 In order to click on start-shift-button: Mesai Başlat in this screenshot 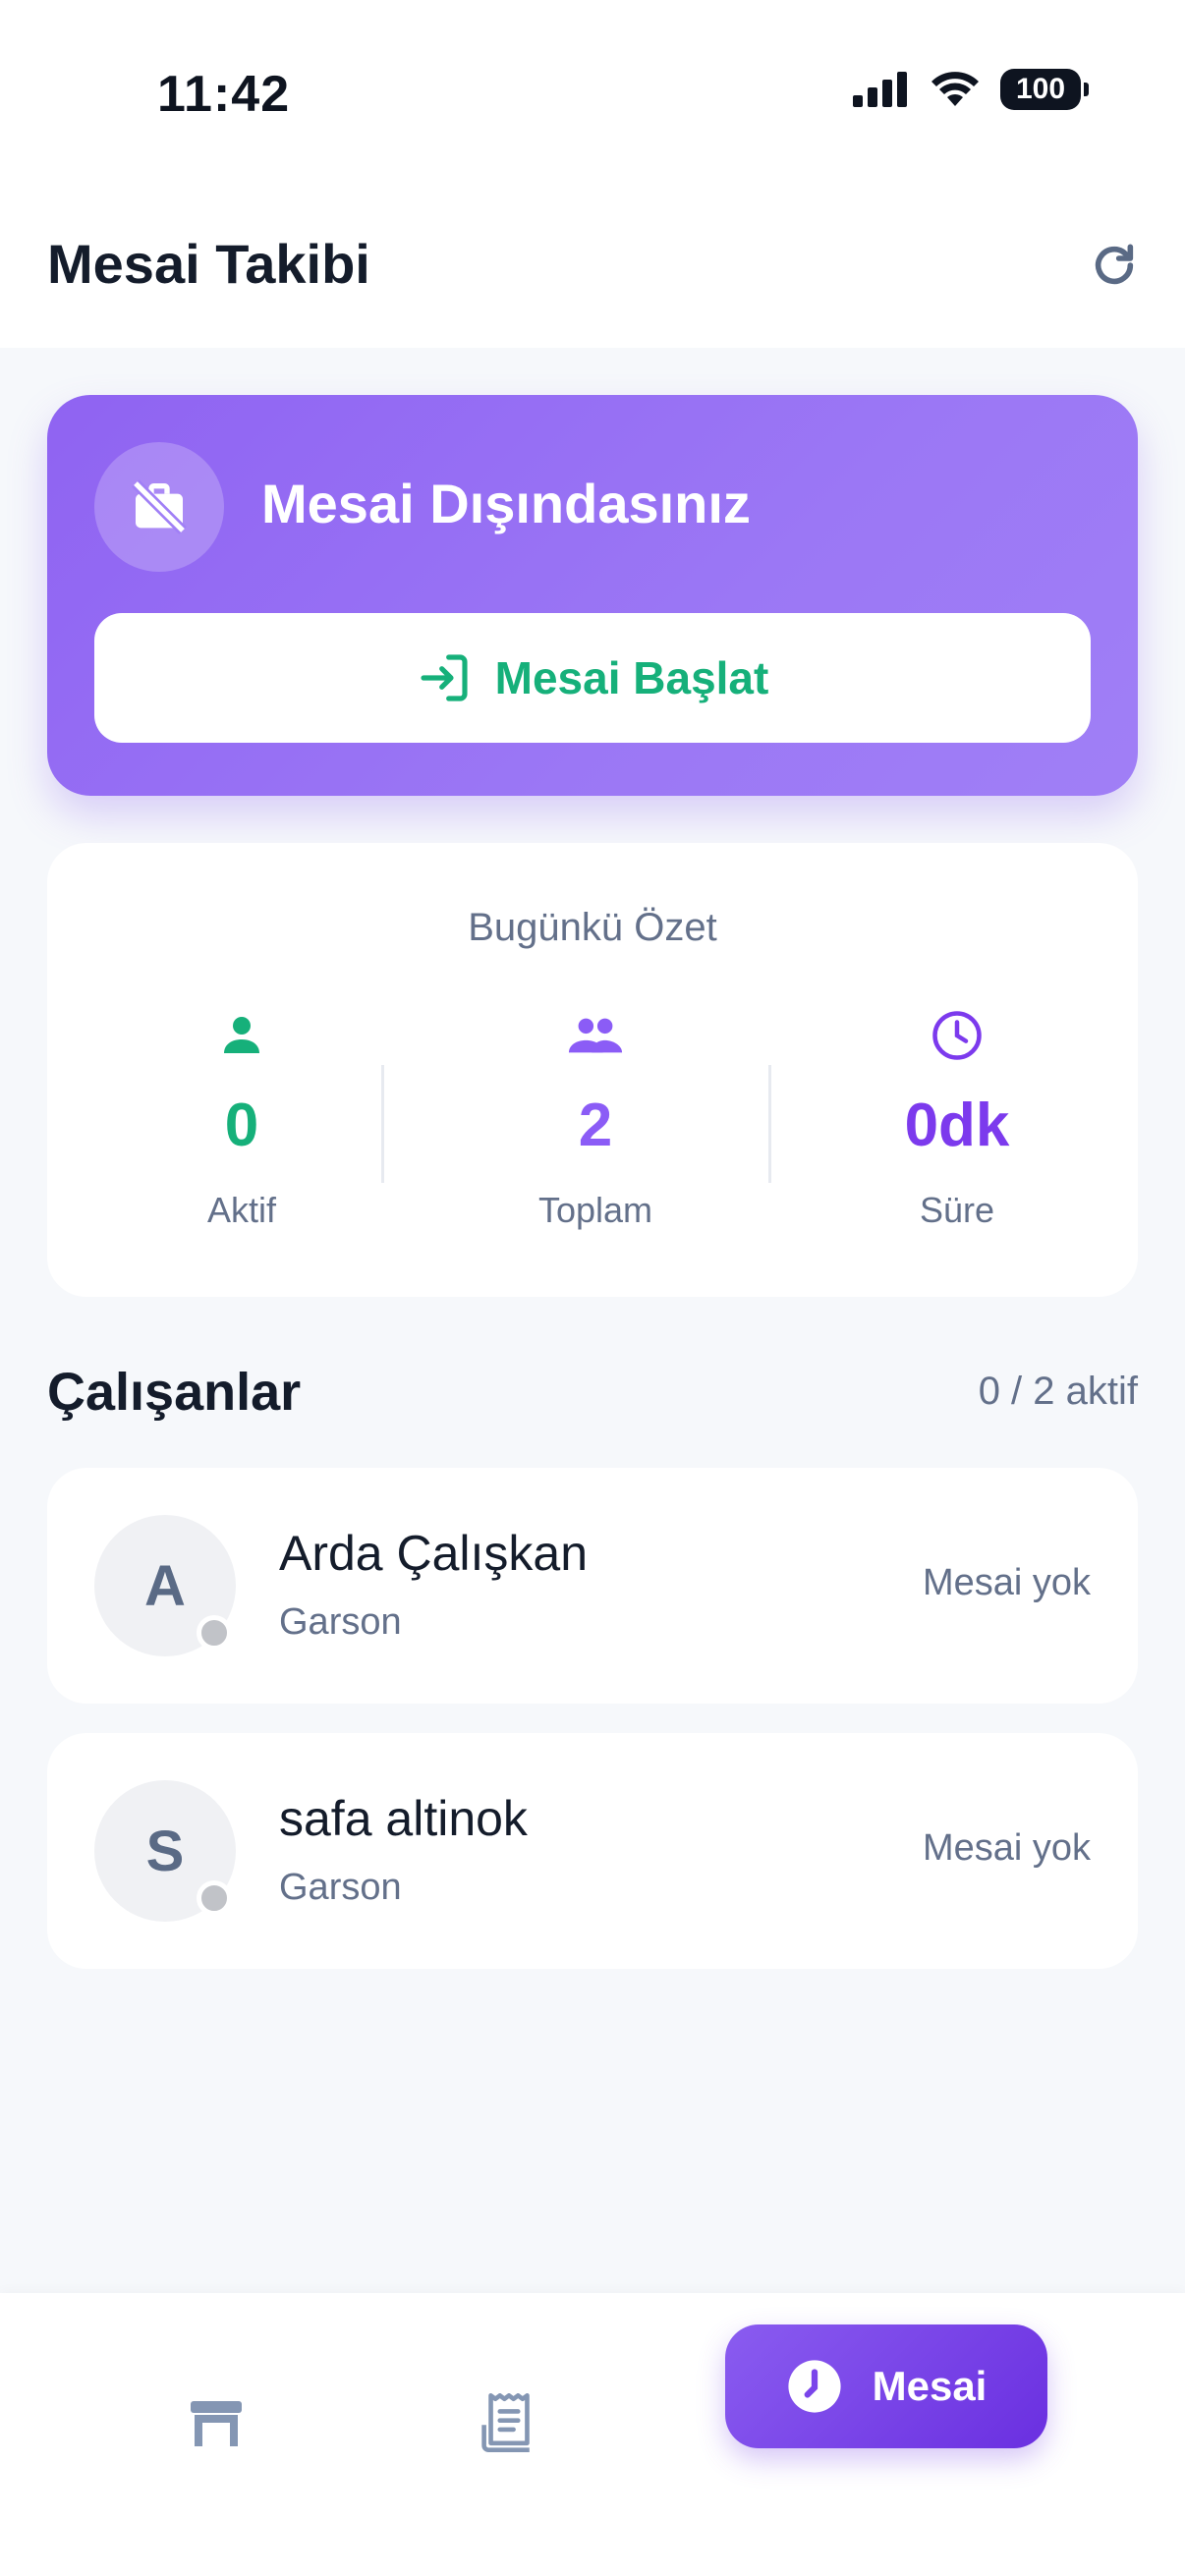, I will do `click(592, 678)`.